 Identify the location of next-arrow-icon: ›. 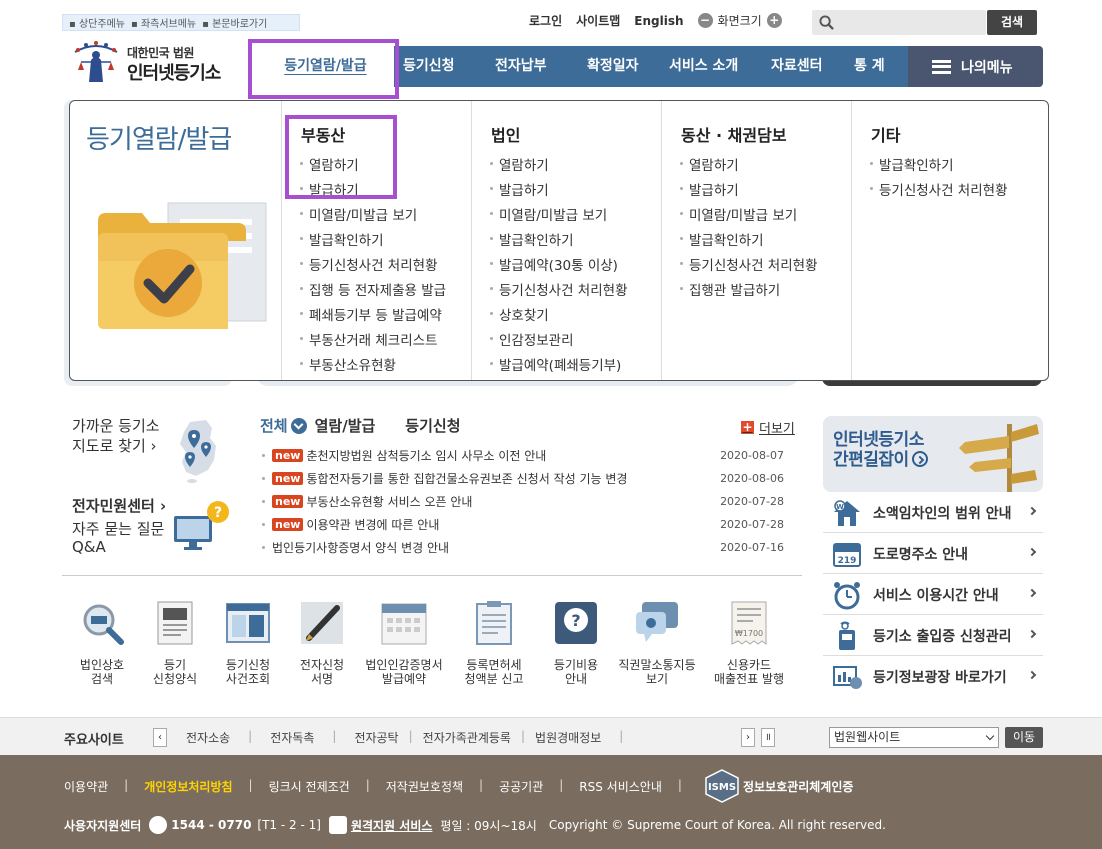
(748, 737).